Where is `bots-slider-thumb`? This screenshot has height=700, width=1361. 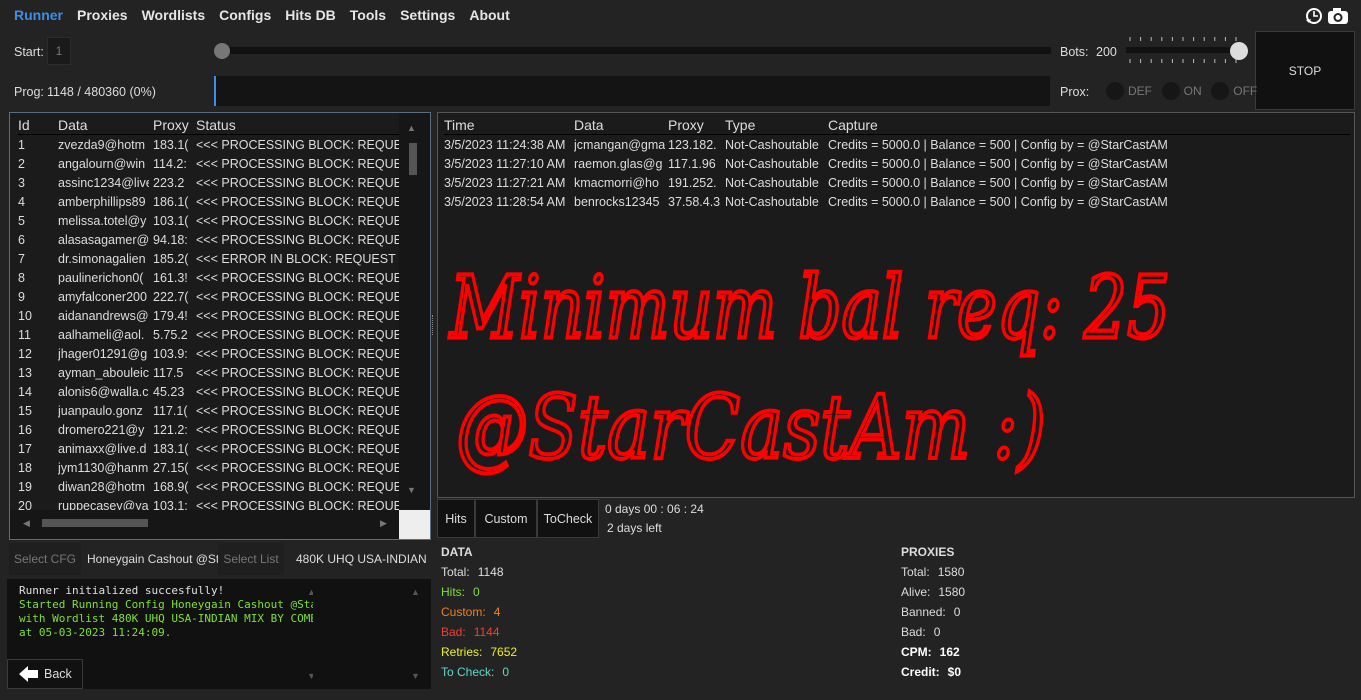
bots-slider-thumb is located at coordinates (1239, 51).